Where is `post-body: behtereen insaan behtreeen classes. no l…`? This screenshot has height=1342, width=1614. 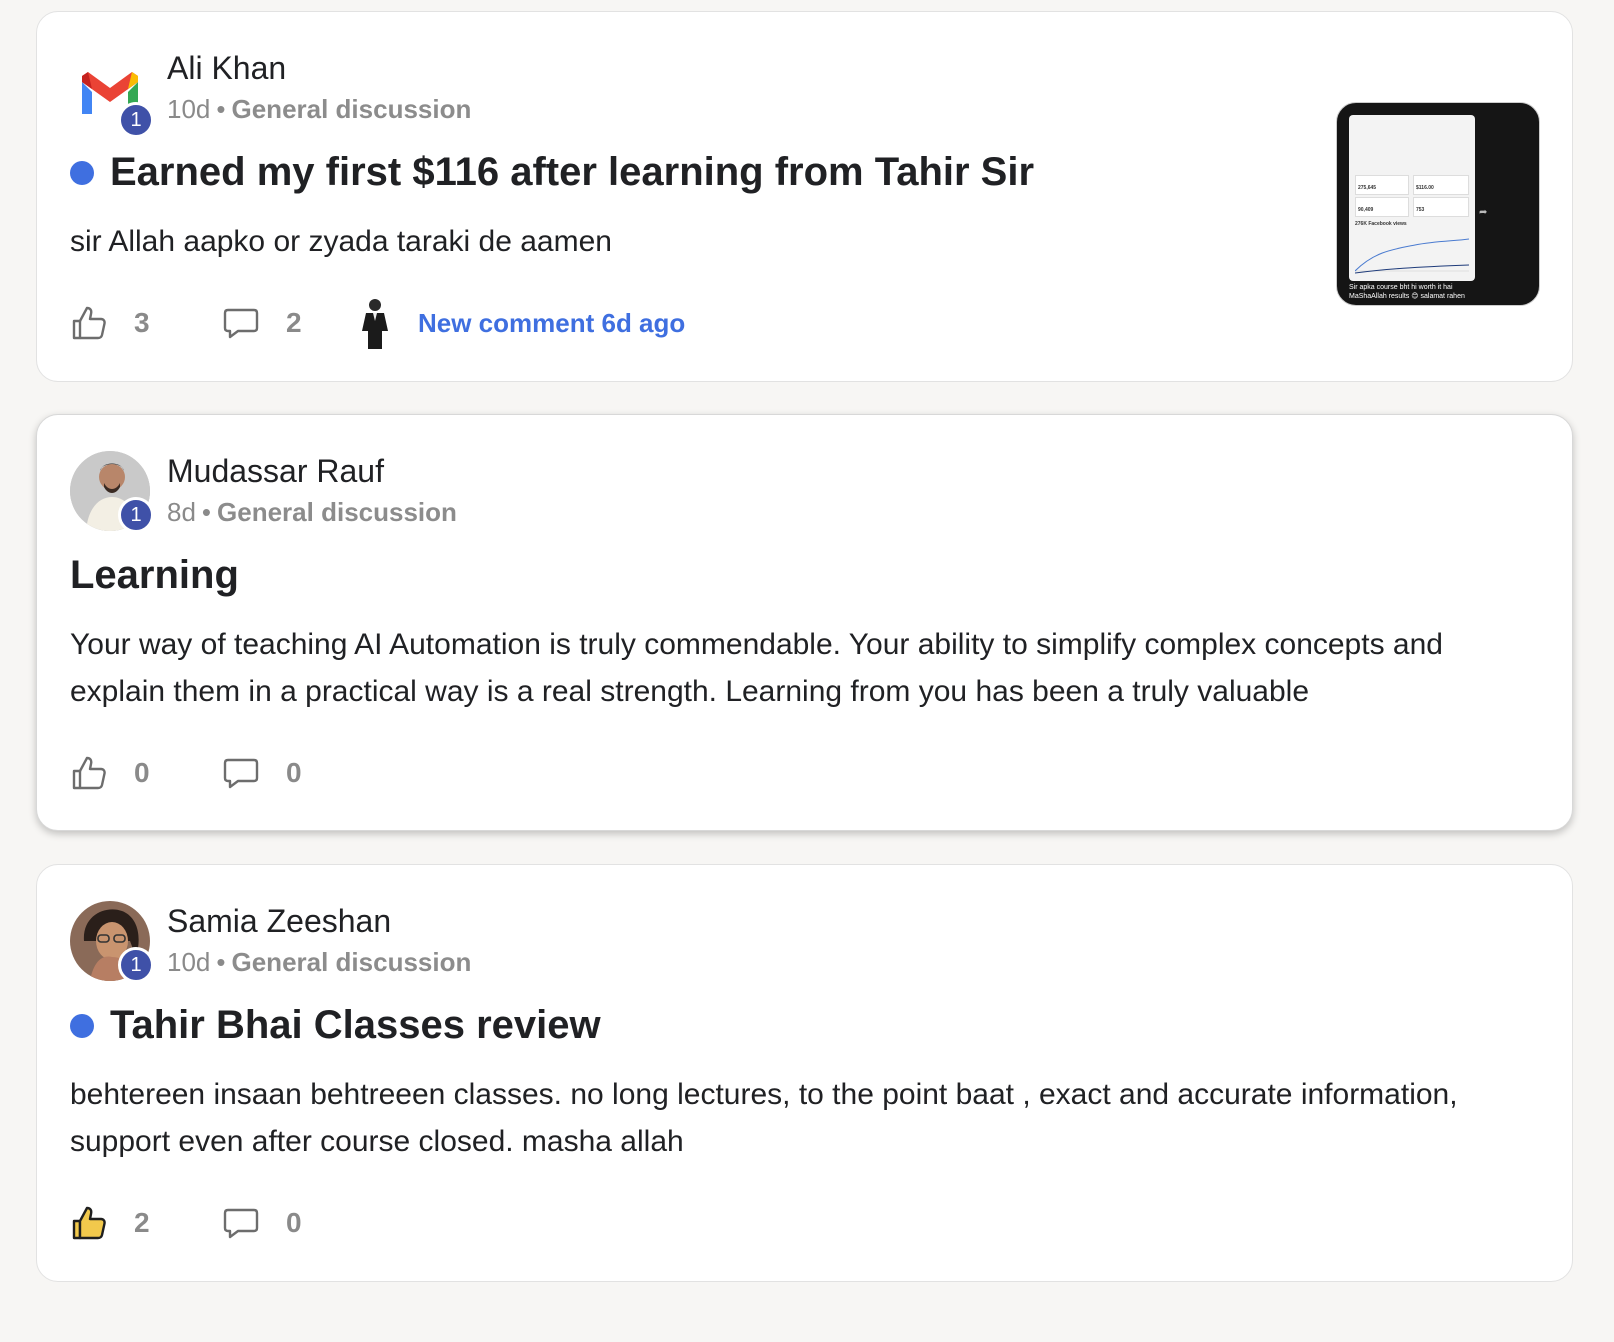 post-body: behtereen insaan behtreeen classes. no l… is located at coordinates (764, 1118).